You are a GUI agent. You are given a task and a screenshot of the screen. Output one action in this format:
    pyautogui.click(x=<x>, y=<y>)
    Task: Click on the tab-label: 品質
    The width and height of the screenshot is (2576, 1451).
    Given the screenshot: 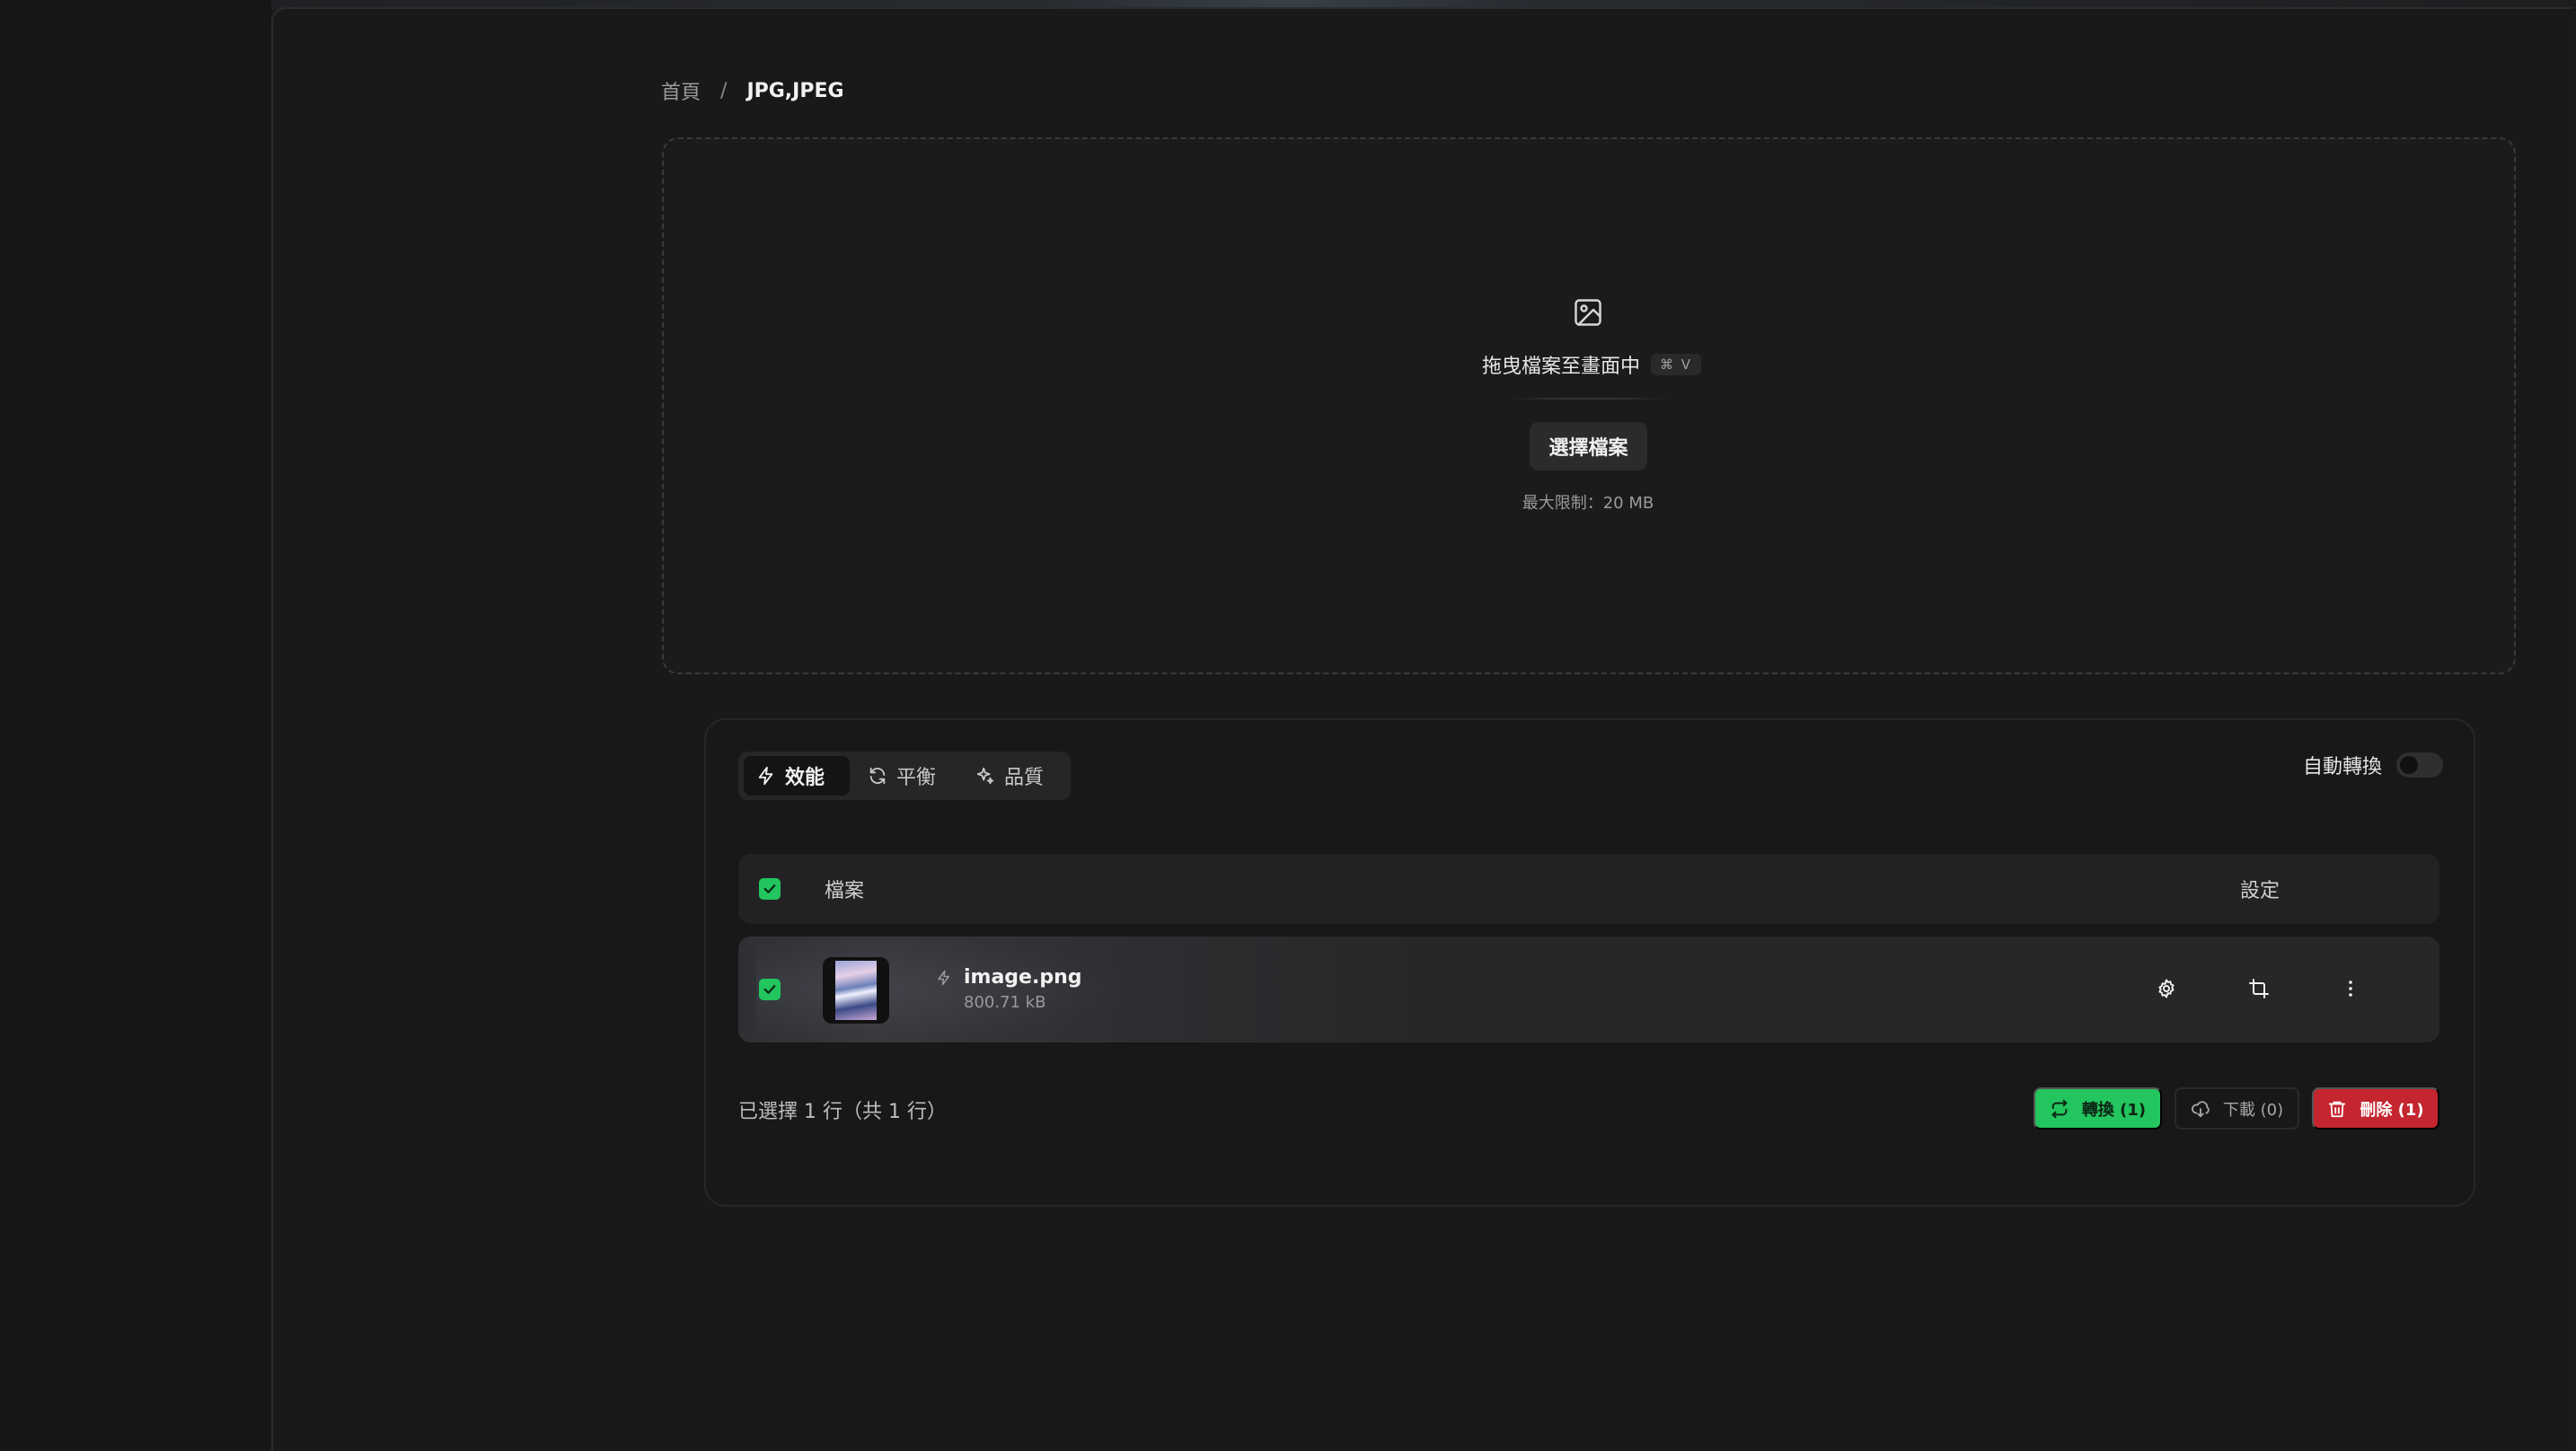 What is the action you would take?
    pyautogui.click(x=1024, y=778)
    